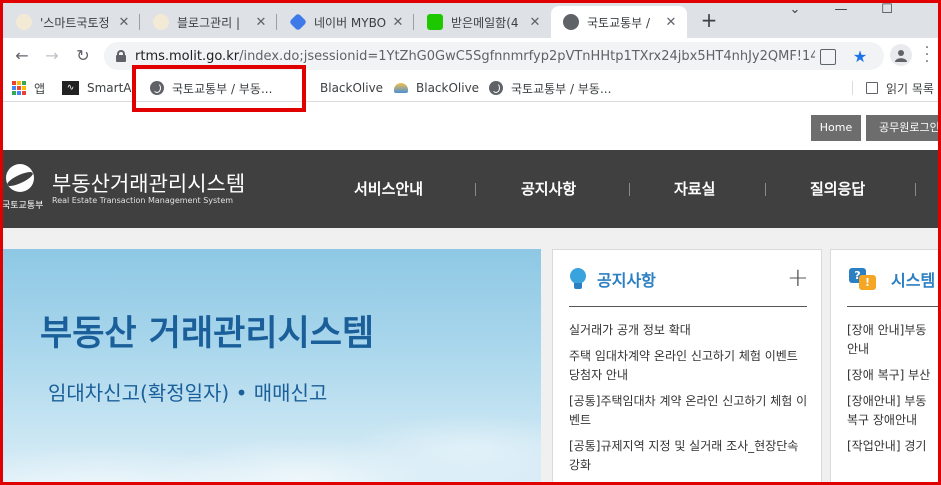 The height and width of the screenshot is (485, 941). What do you see at coordinates (893, 411) in the screenshot?
I see `list-item: [장애안내] 부동 복구 장애안내` at bounding box center [893, 411].